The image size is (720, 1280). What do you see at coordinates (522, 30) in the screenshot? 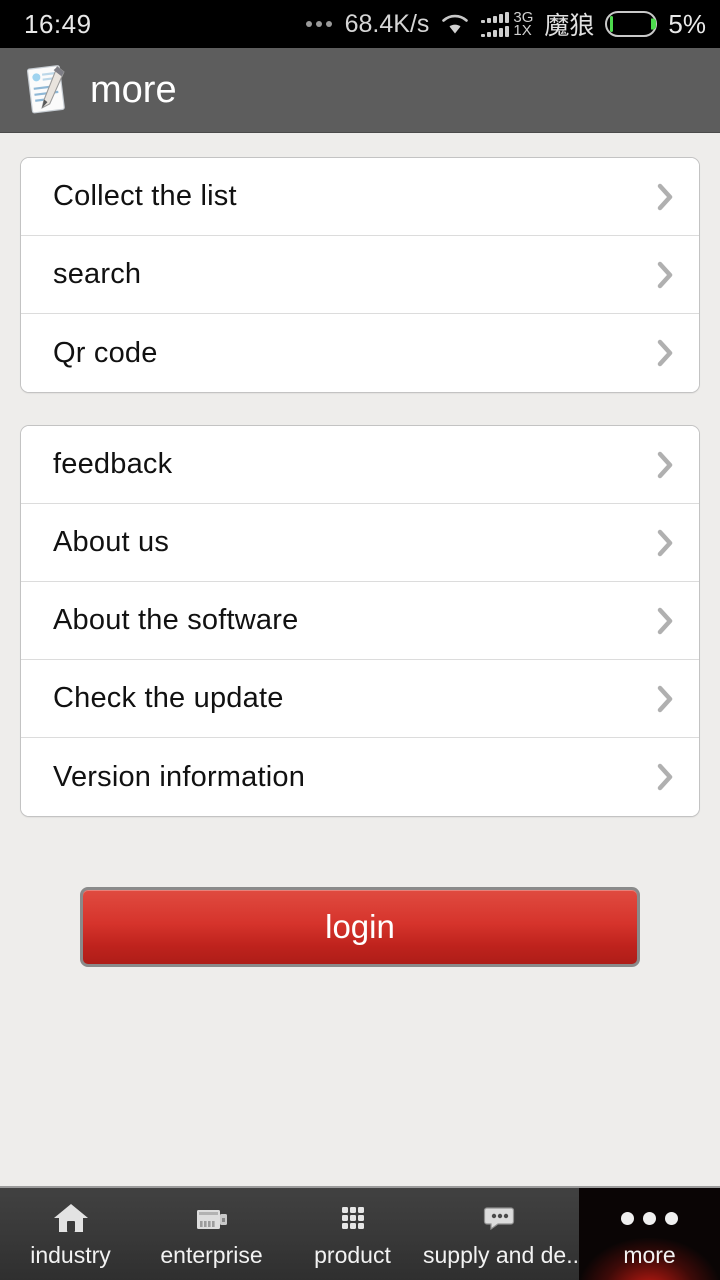
I see `signal-label-1x: 1X` at bounding box center [522, 30].